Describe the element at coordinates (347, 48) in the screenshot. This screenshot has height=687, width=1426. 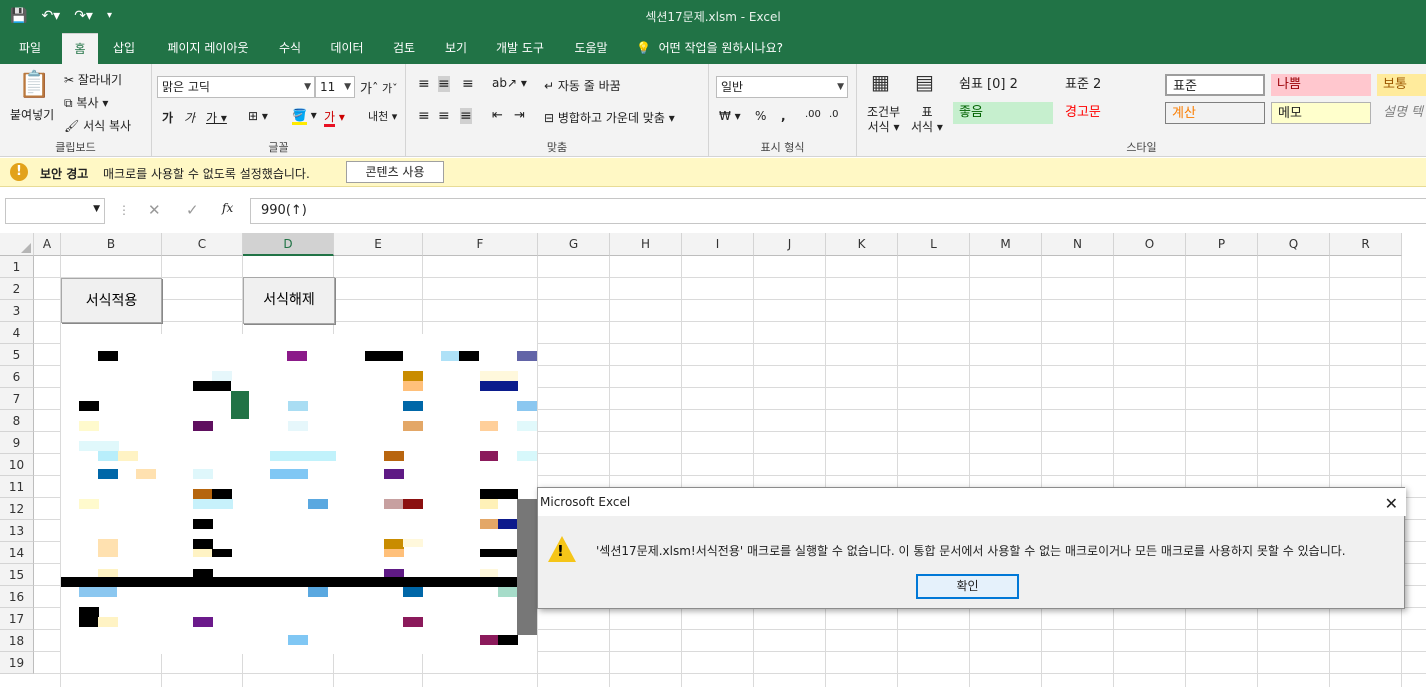
I see `tab-data: 데이터` at that location.